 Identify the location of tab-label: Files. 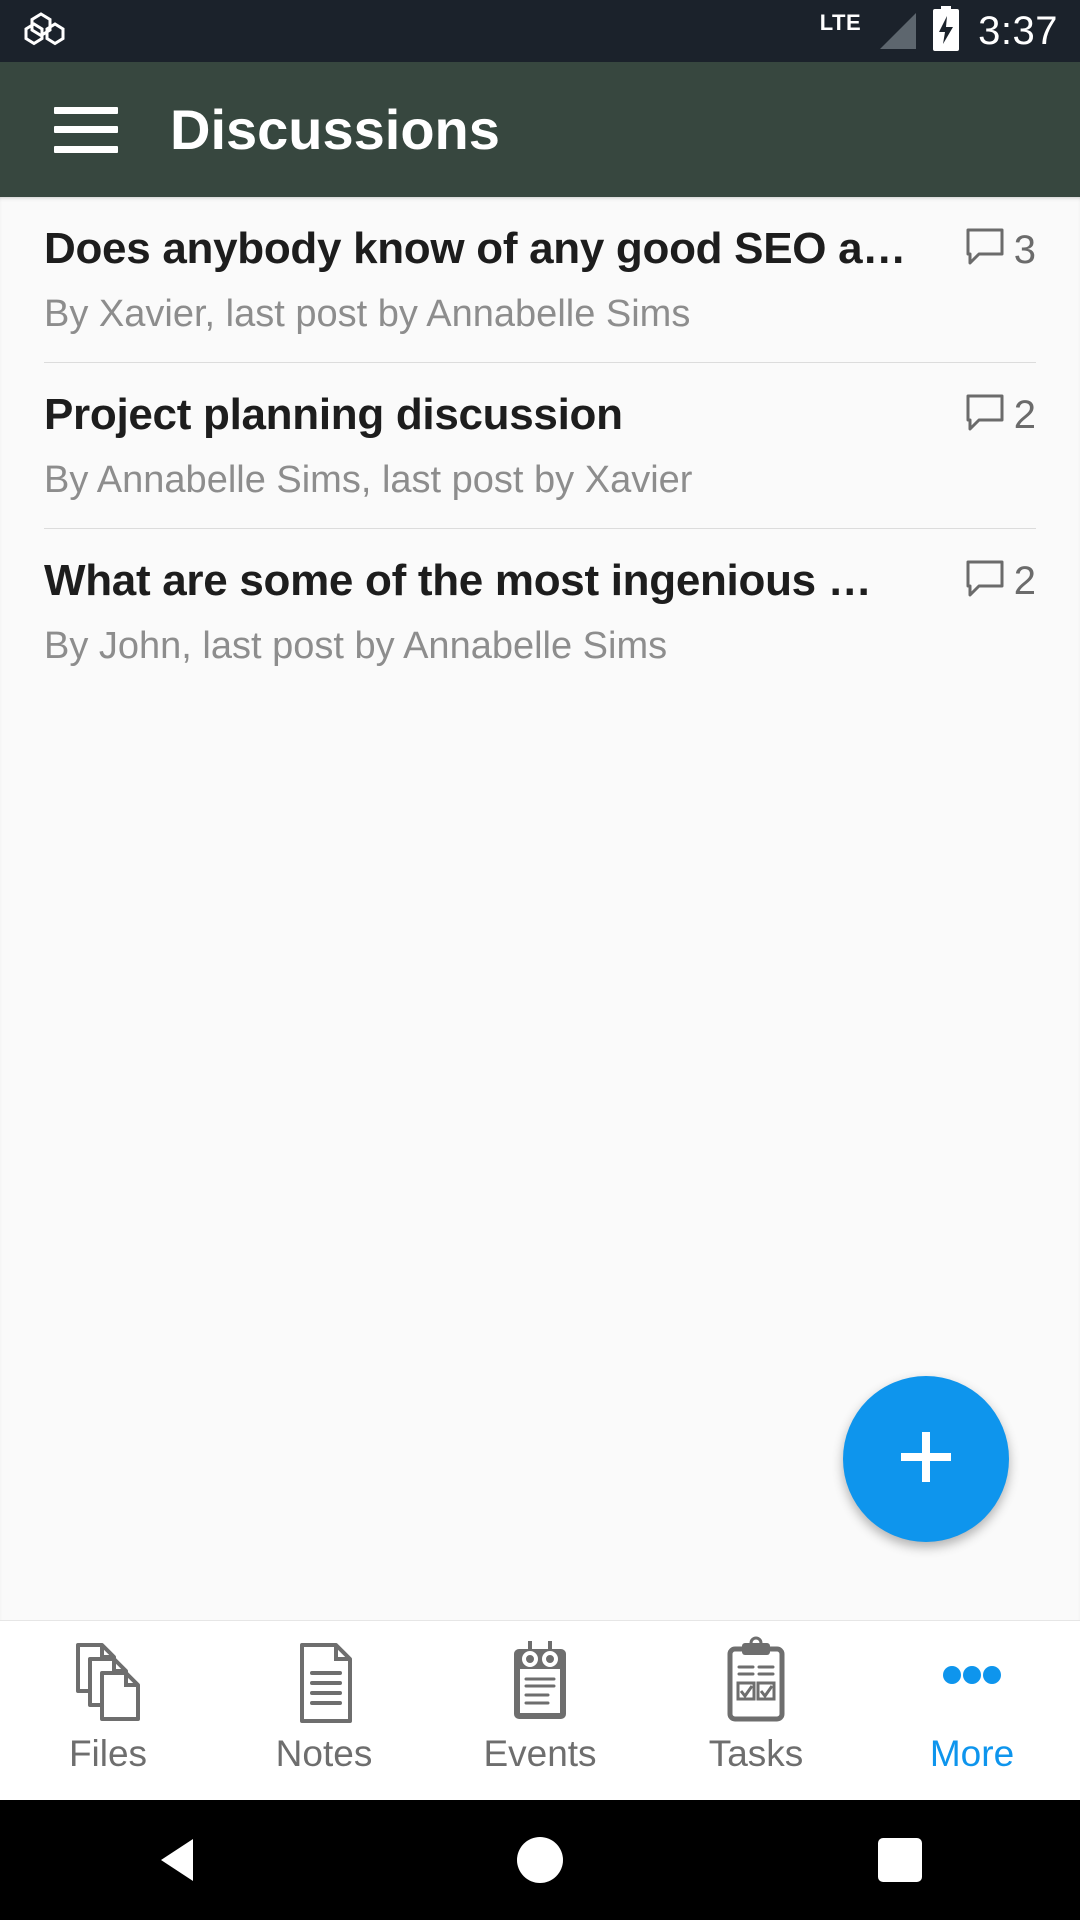
(108, 1753).